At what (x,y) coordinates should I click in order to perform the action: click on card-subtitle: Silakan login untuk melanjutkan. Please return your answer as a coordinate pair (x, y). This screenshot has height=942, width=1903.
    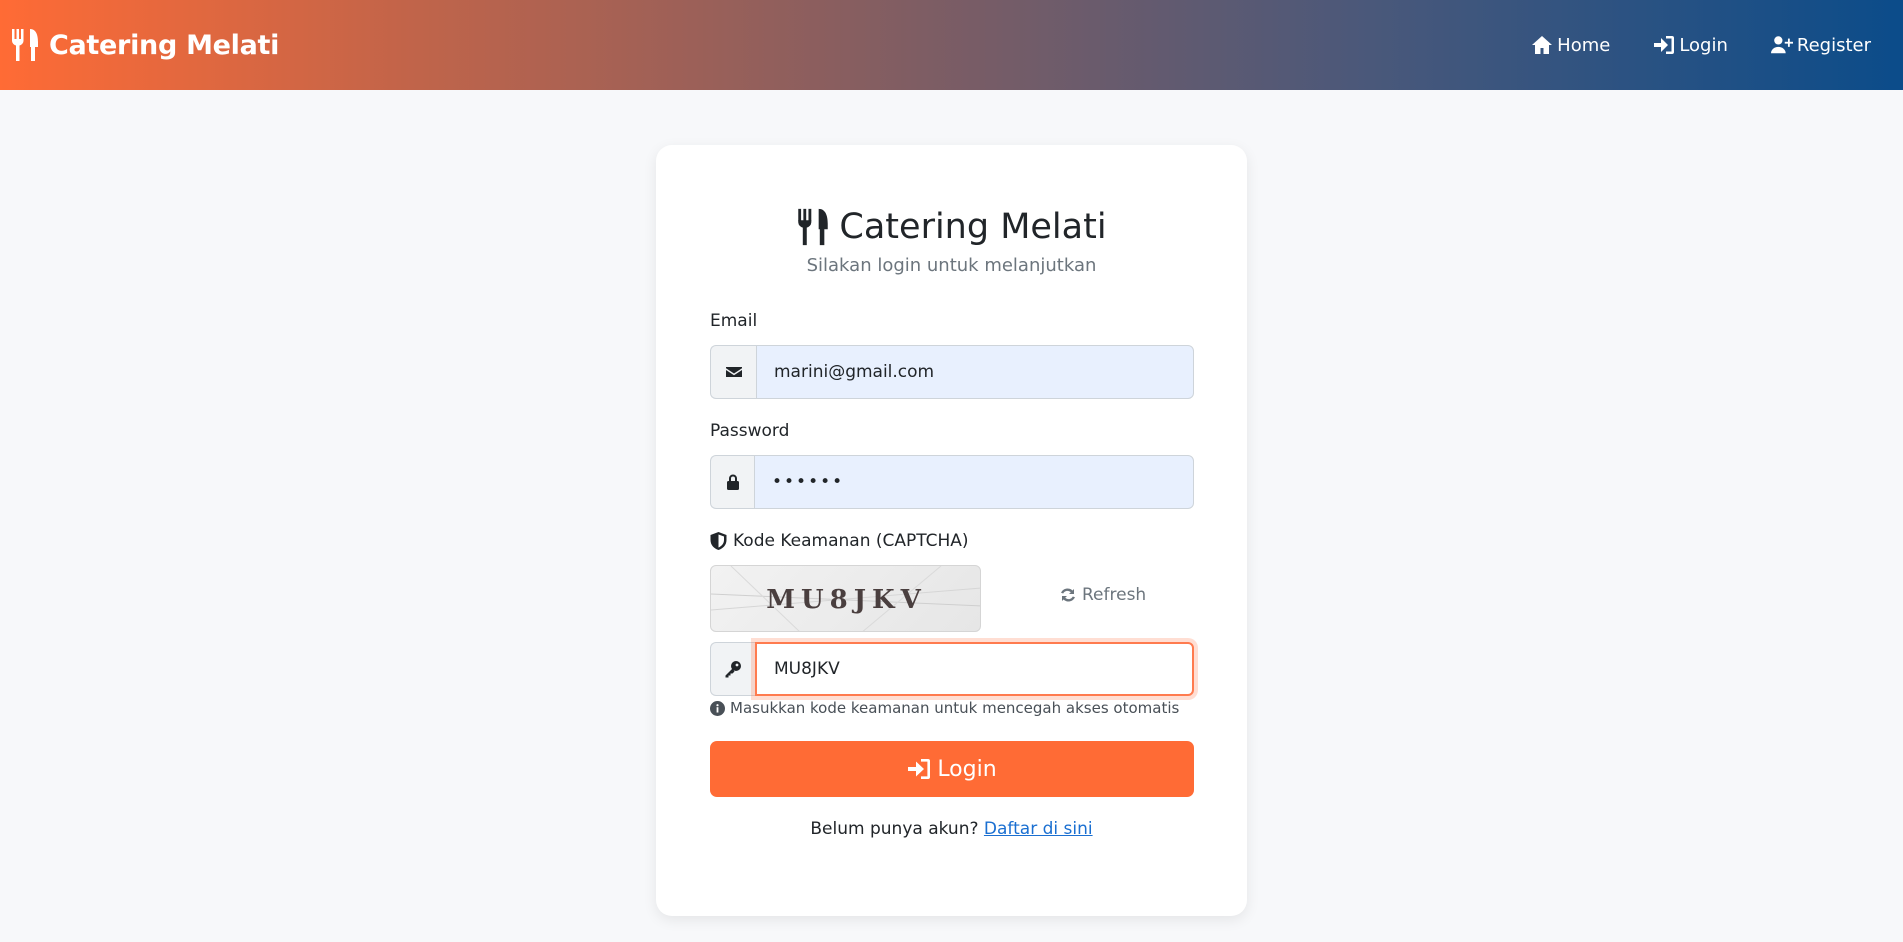
    Looking at the image, I should click on (951, 265).